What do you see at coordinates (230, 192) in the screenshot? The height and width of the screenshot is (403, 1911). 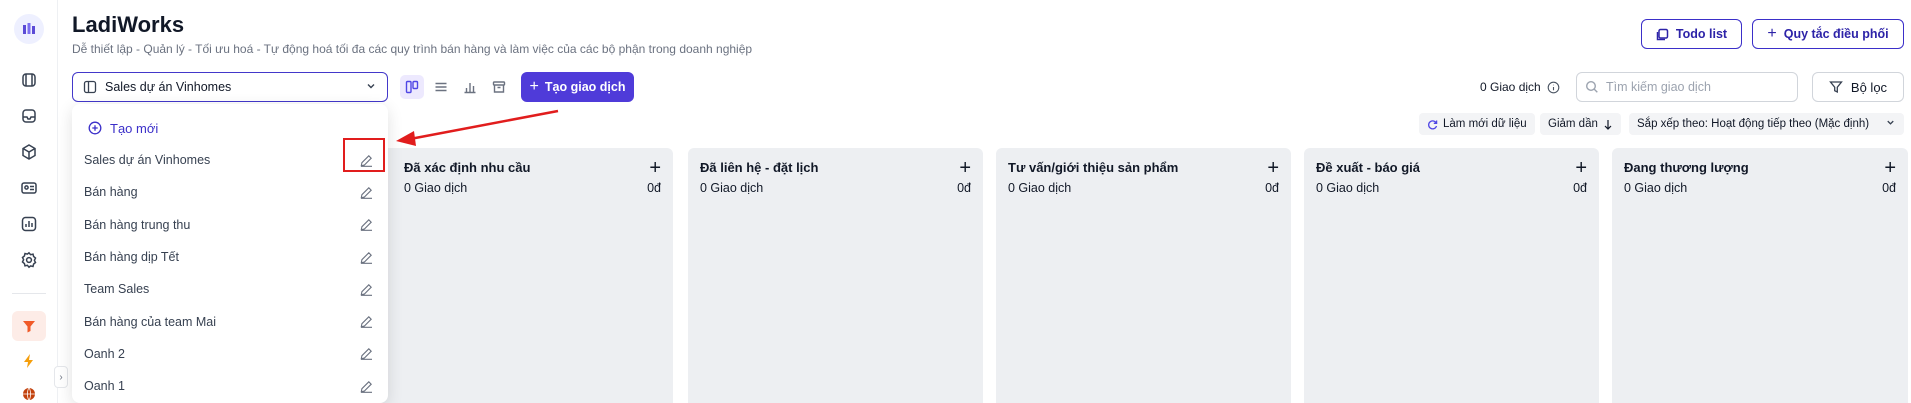 I see `pipeline-option: Bán hàng` at bounding box center [230, 192].